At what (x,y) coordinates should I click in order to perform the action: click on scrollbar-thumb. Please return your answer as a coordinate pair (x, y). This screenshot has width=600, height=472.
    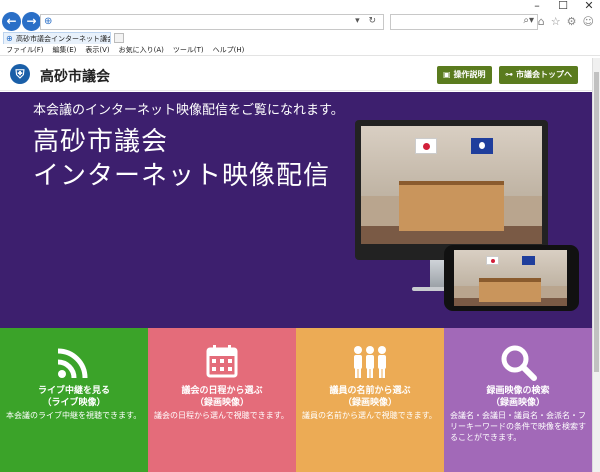
    Looking at the image, I should click on (596, 222).